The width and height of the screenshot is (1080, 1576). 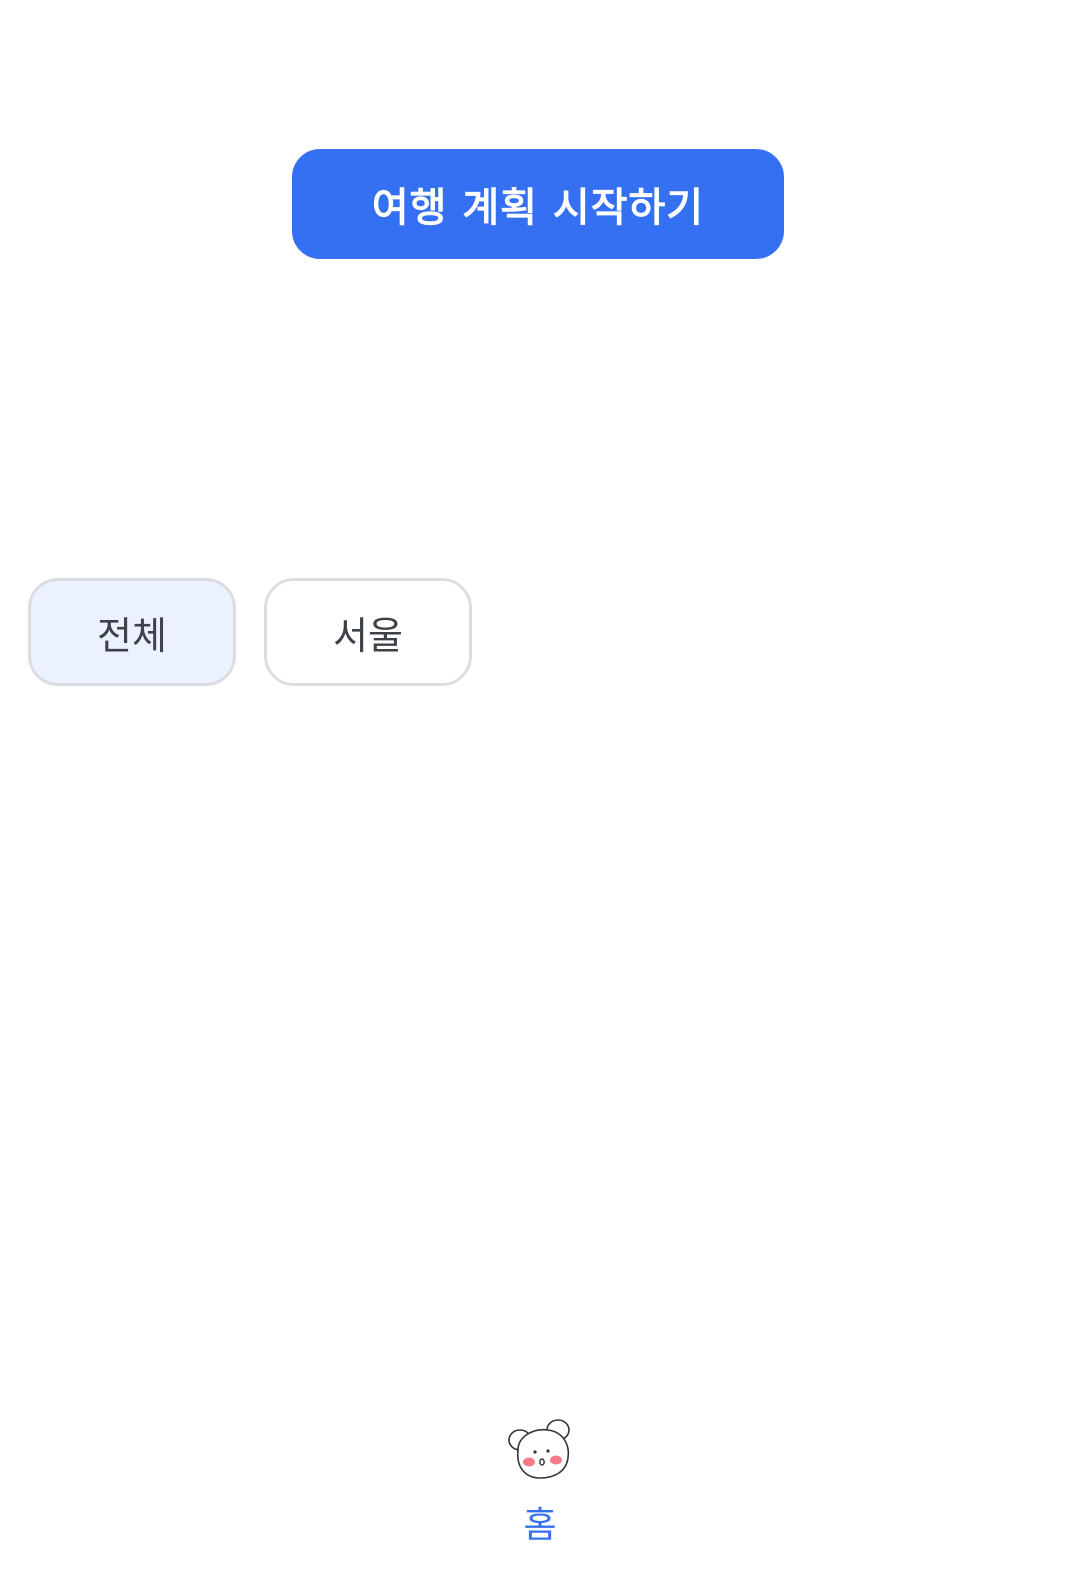 I want to click on bear-face-icon, so click(x=539, y=1449).